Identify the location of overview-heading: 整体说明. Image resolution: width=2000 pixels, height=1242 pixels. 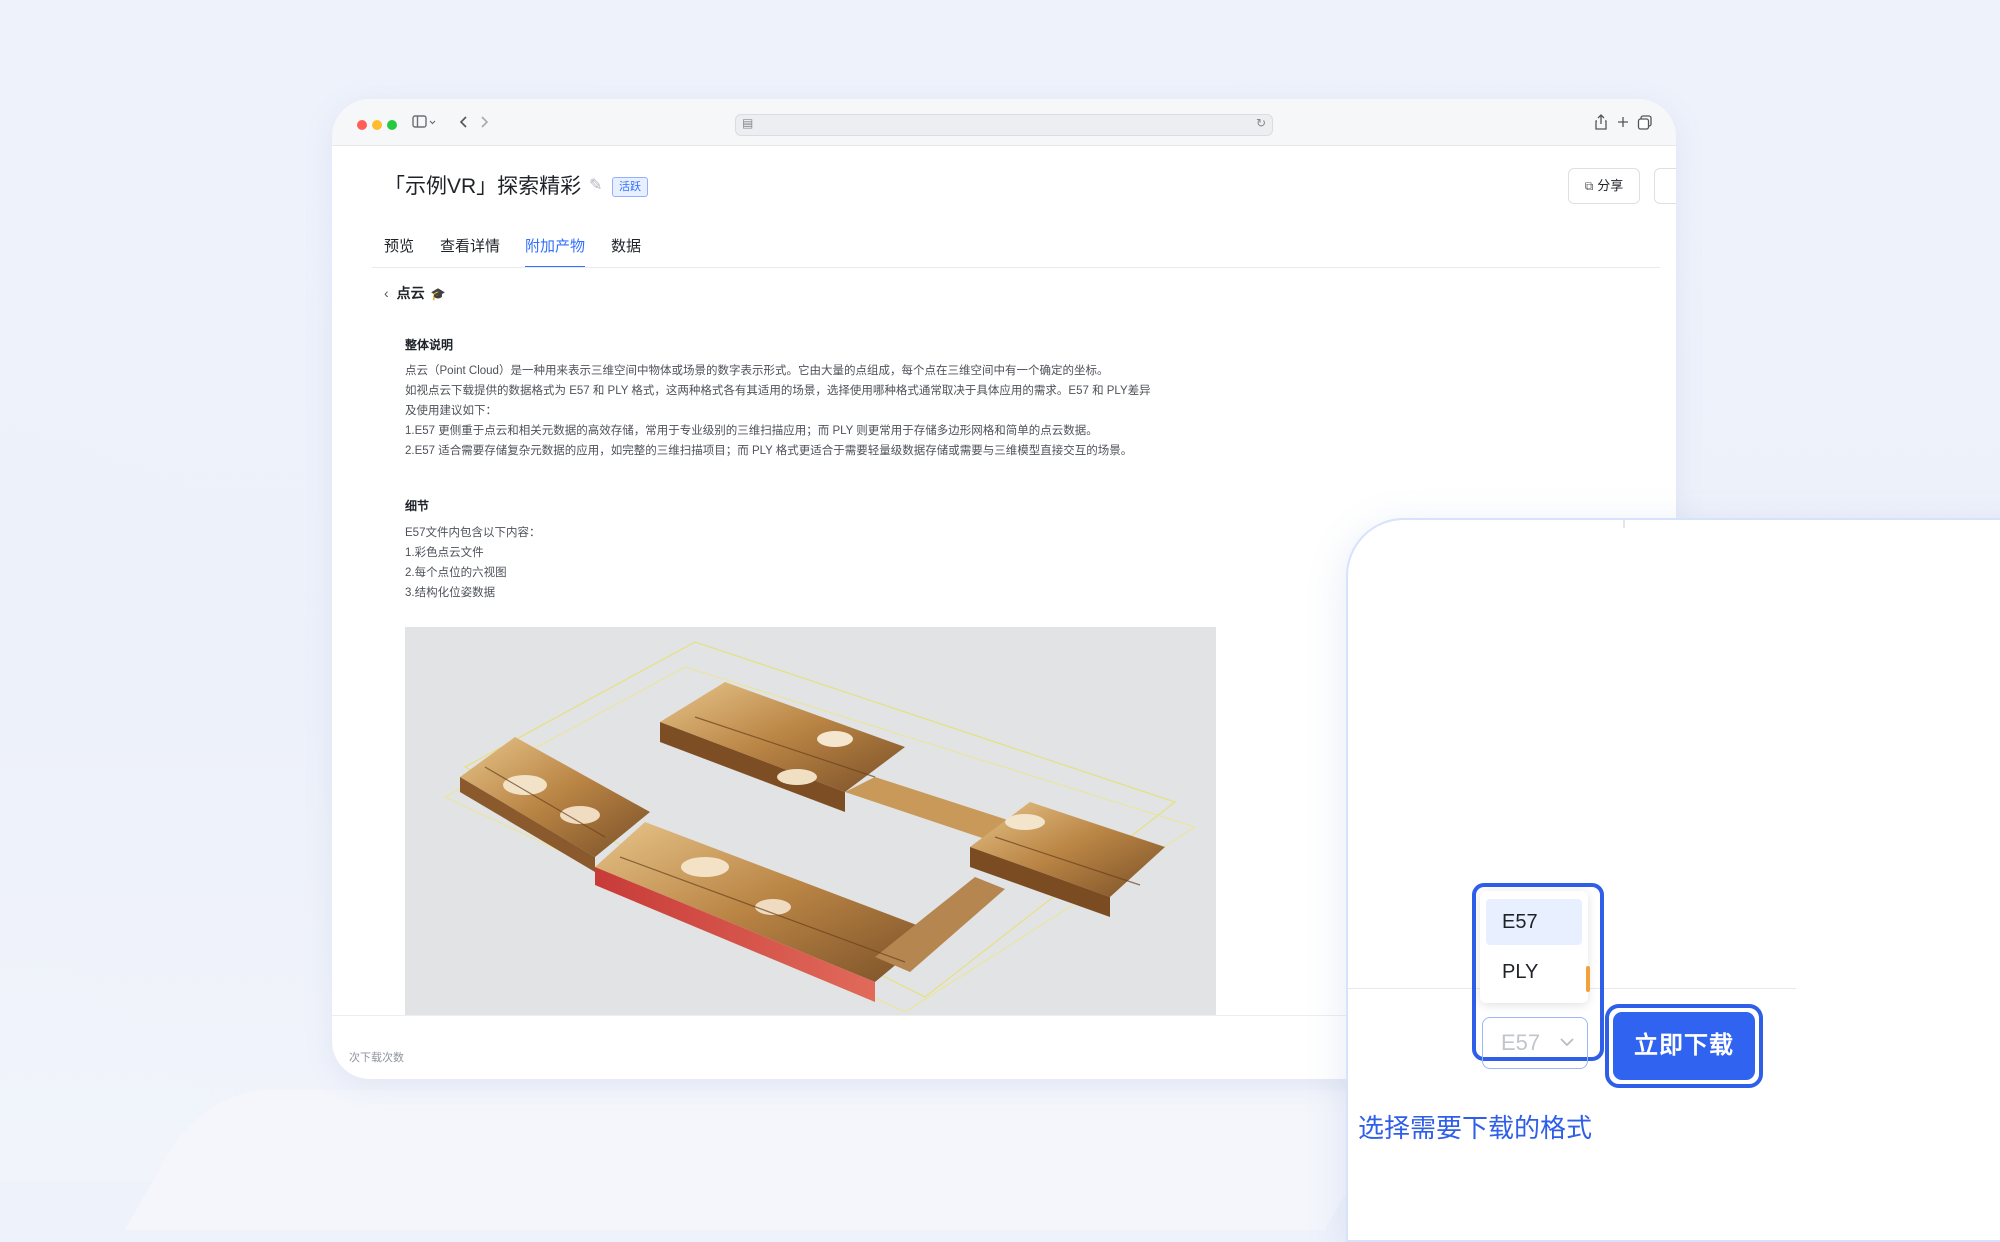
(429, 345).